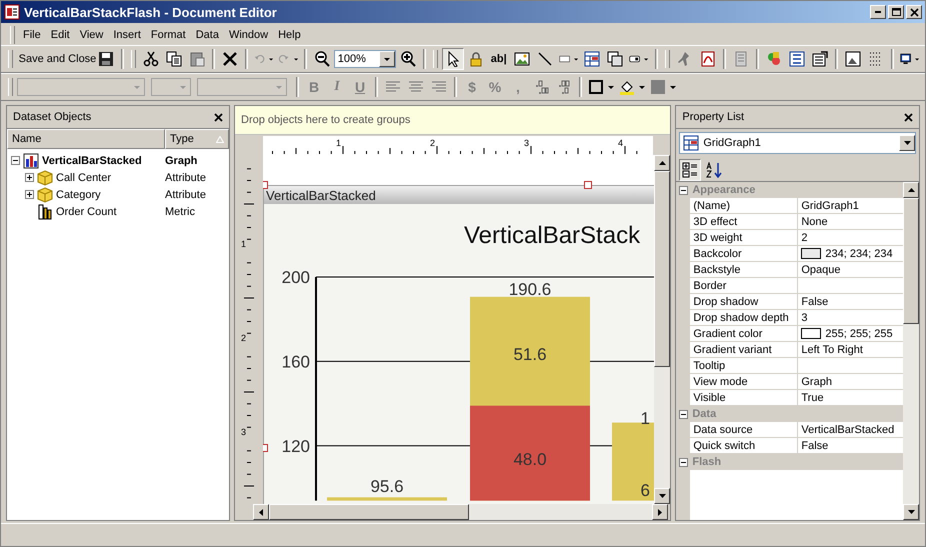  I want to click on list-icon, so click(796, 59).